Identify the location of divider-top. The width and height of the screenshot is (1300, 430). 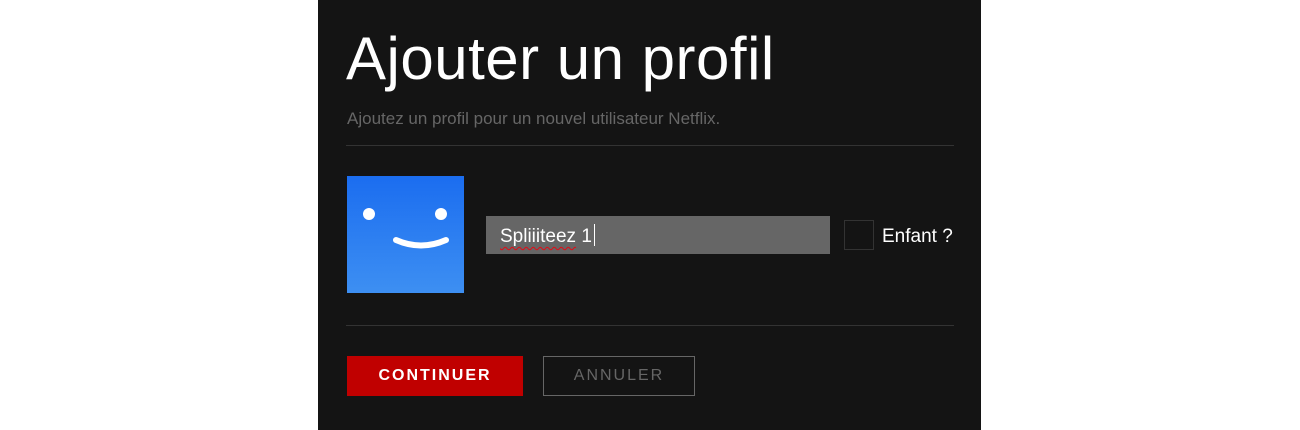
(650, 145).